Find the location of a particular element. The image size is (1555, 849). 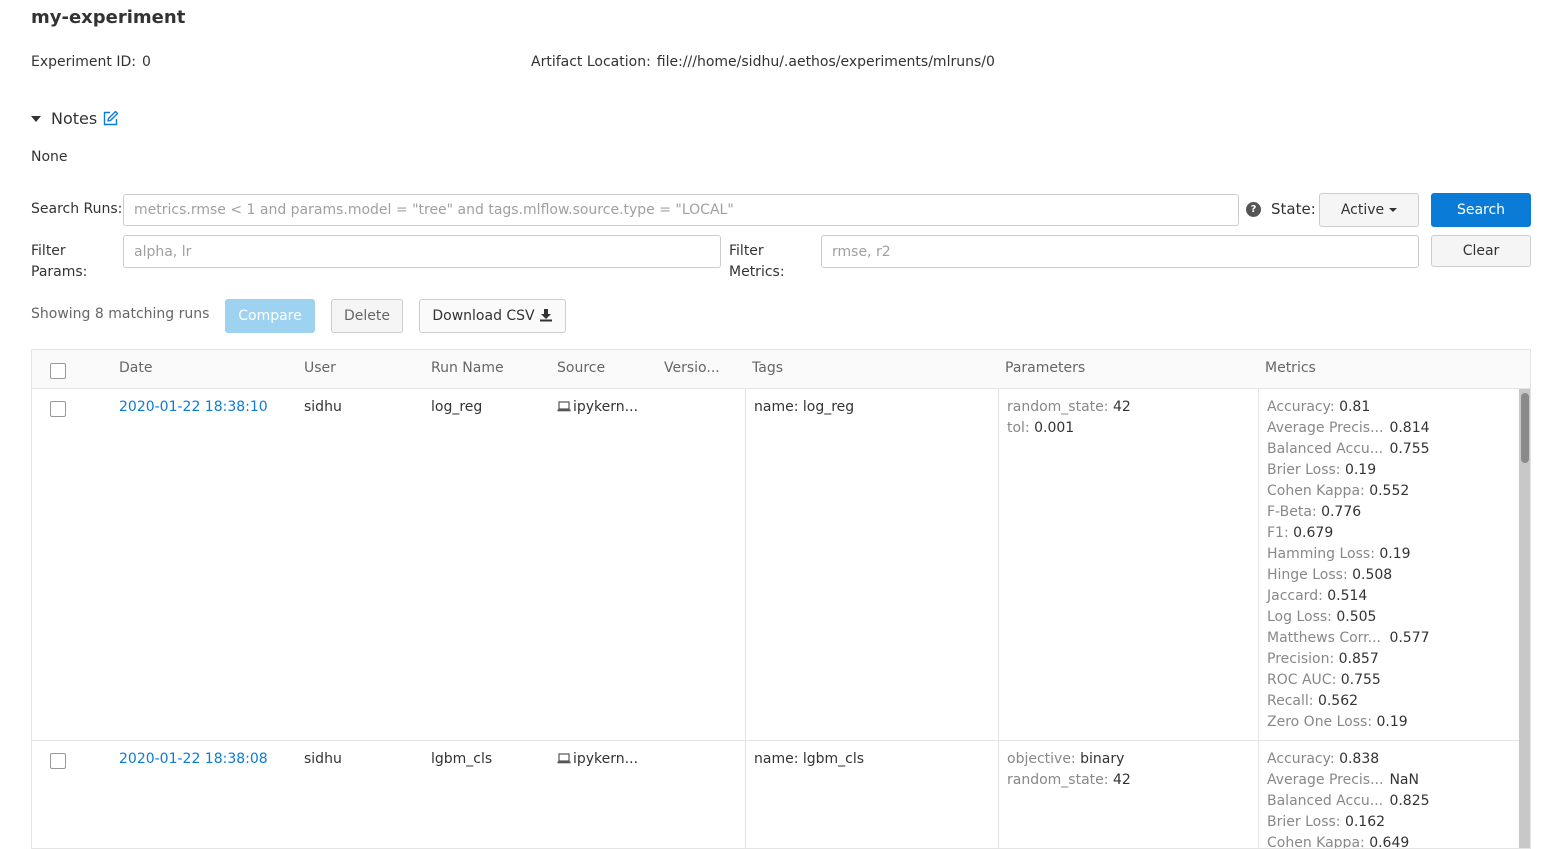

filter-metrics-input is located at coordinates (1120, 251).